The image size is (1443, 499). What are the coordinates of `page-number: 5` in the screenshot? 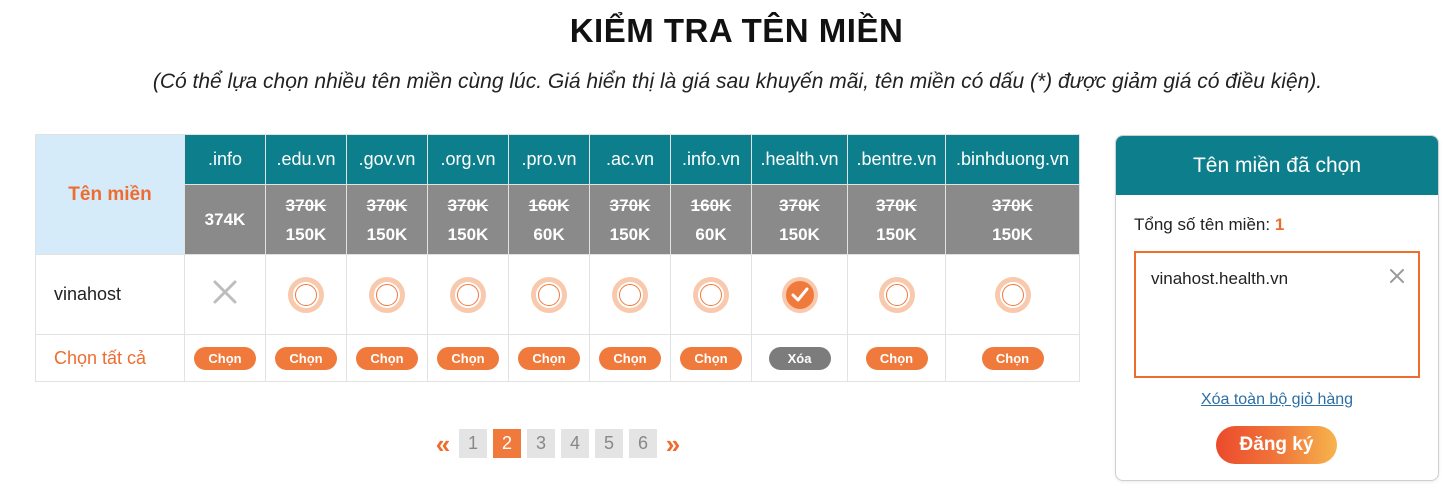 It's located at (609, 443).